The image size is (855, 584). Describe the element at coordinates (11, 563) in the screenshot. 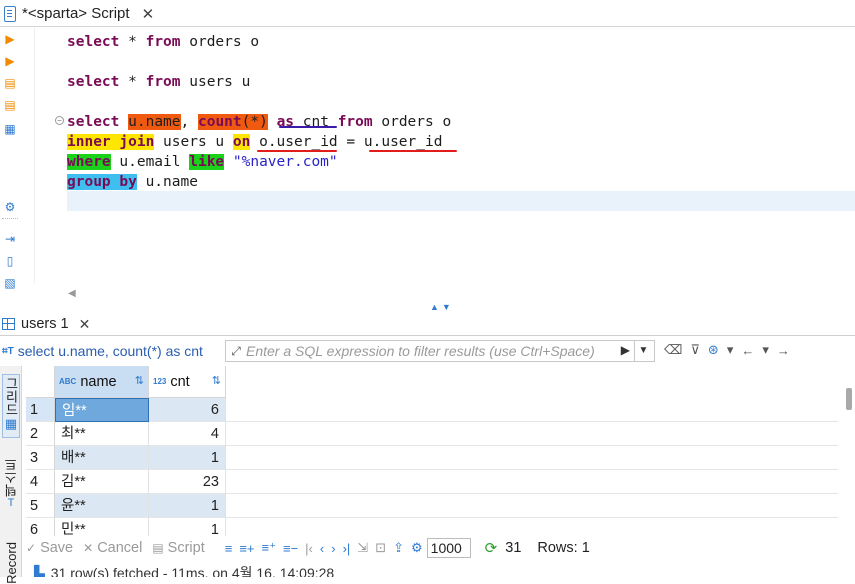

I see `tab-record: Record` at that location.